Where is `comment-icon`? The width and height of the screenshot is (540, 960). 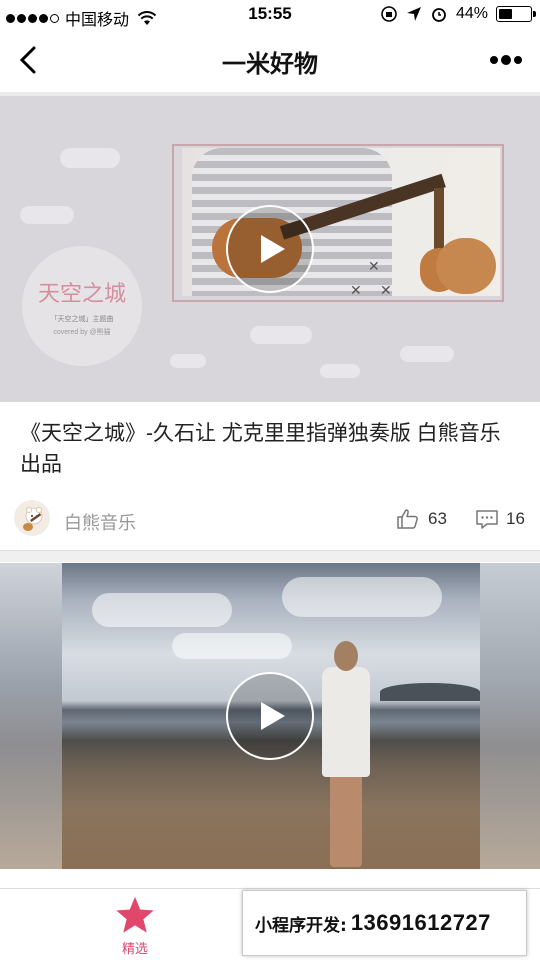 comment-icon is located at coordinates (487, 519).